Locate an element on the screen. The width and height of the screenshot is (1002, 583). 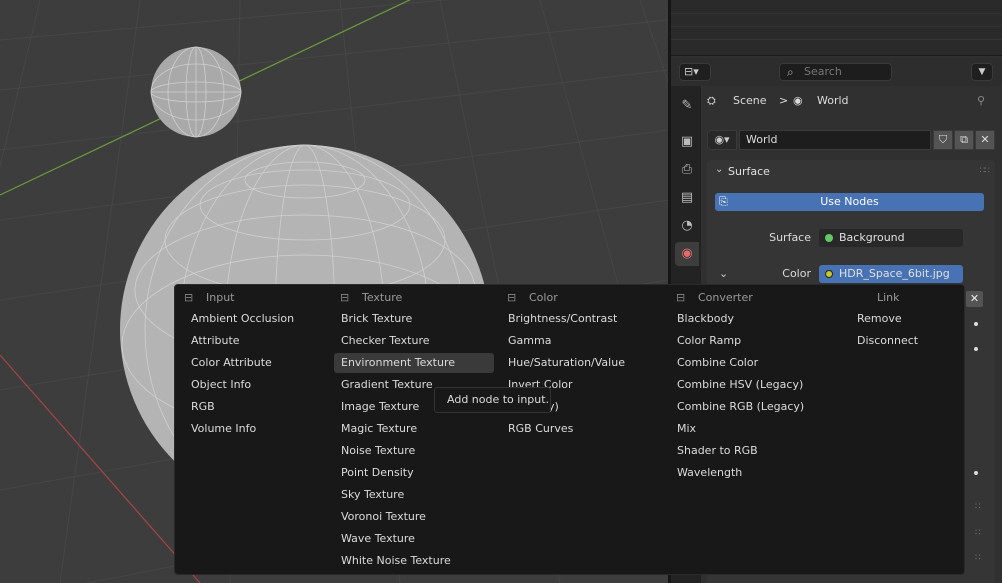
menu-item: Gamma is located at coordinates (526, 341).